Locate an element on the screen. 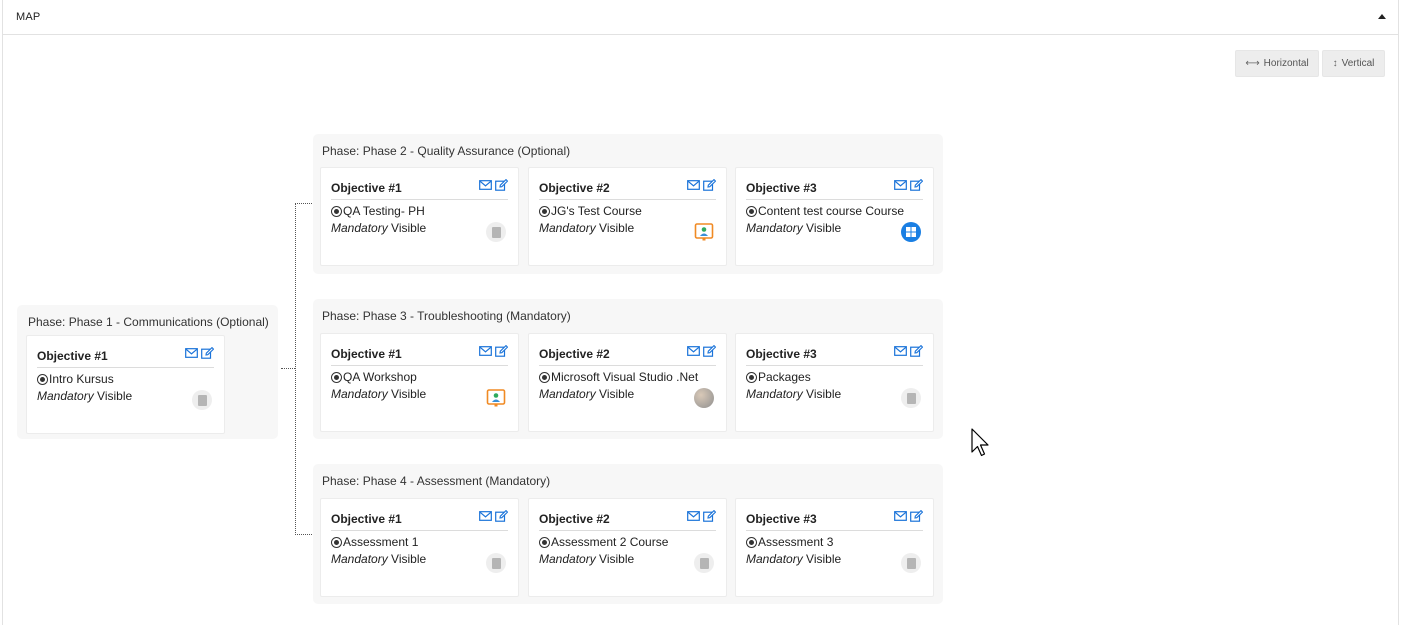  course-name: QA Testing- PH is located at coordinates (384, 211).